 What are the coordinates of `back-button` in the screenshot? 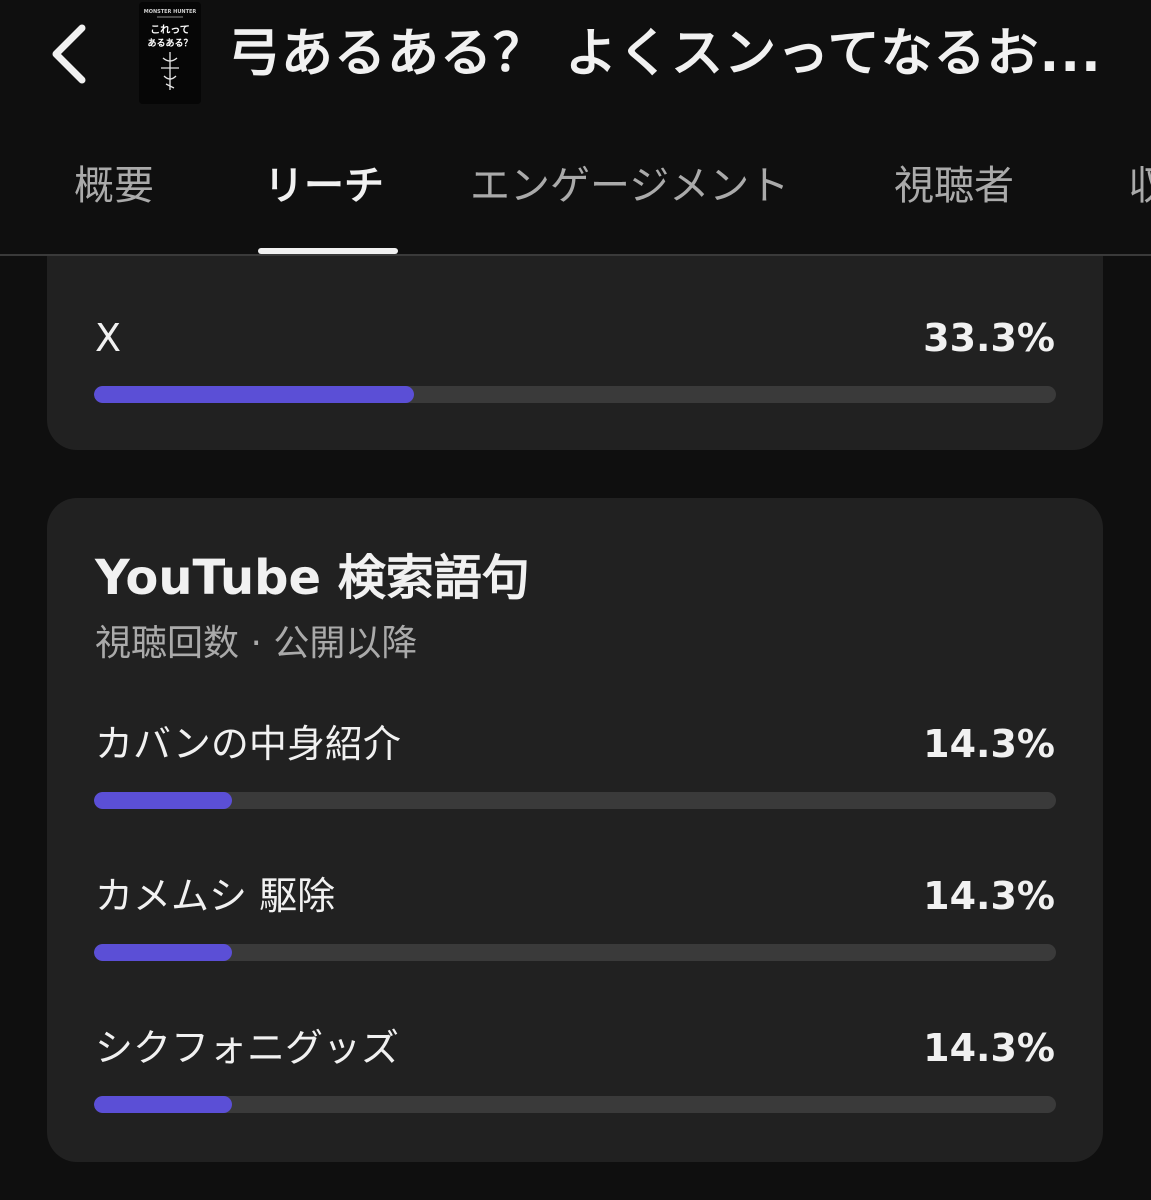 It's located at (68, 54).